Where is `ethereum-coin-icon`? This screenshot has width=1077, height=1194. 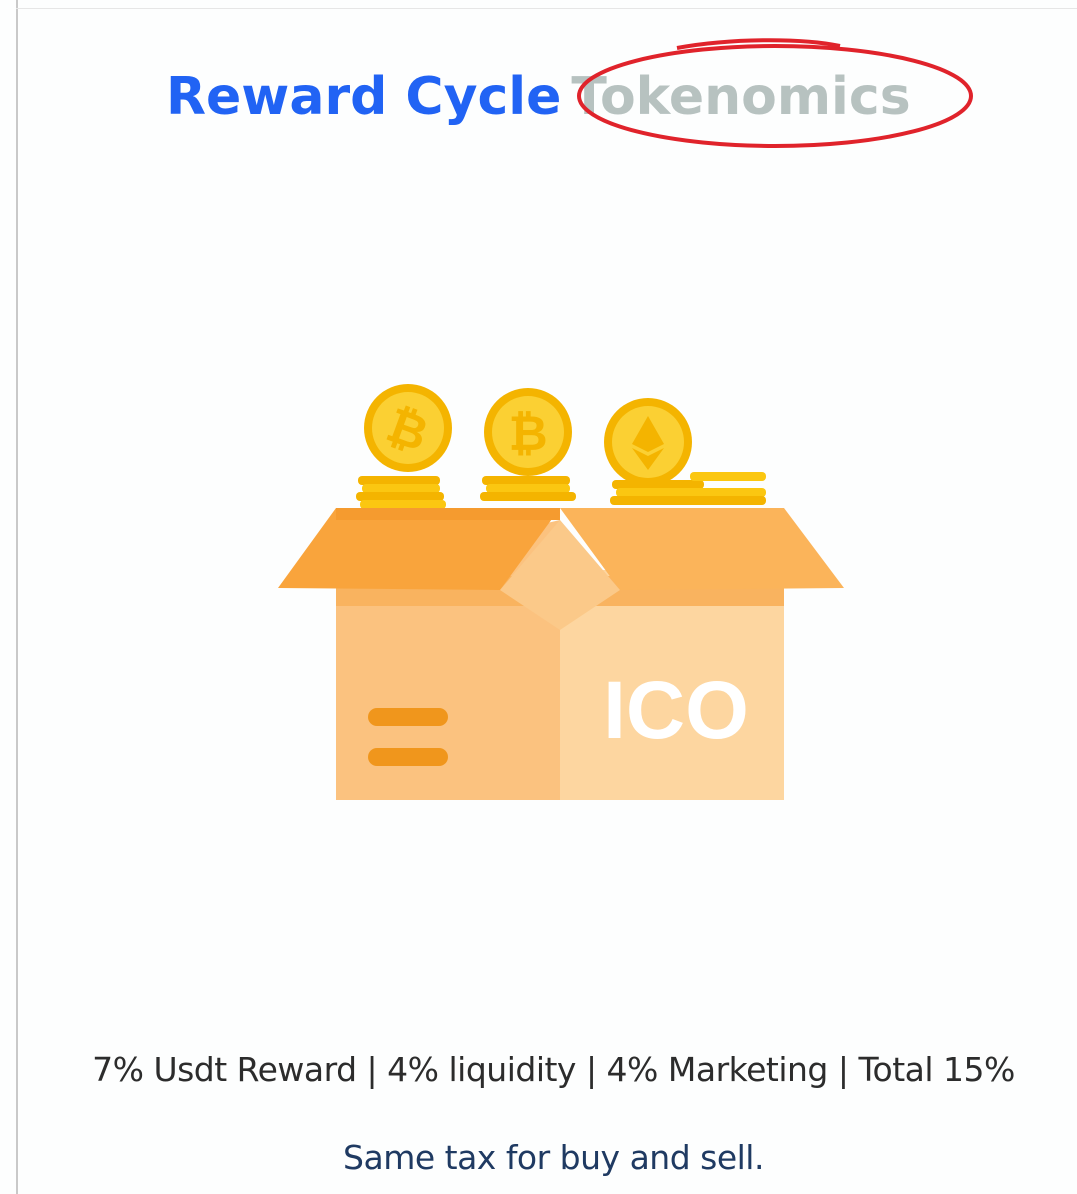
ethereum-coin-icon is located at coordinates (648, 442).